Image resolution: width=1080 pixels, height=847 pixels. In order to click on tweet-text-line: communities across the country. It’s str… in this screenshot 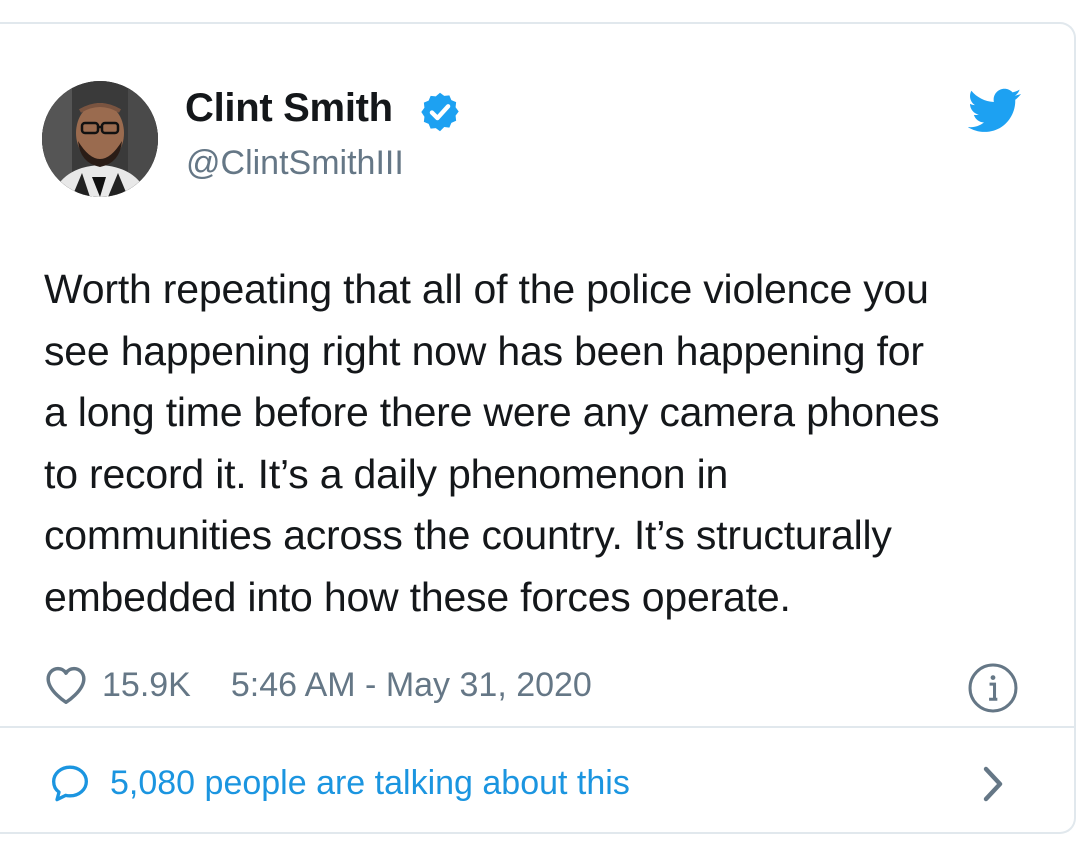, I will do `click(468, 535)`.